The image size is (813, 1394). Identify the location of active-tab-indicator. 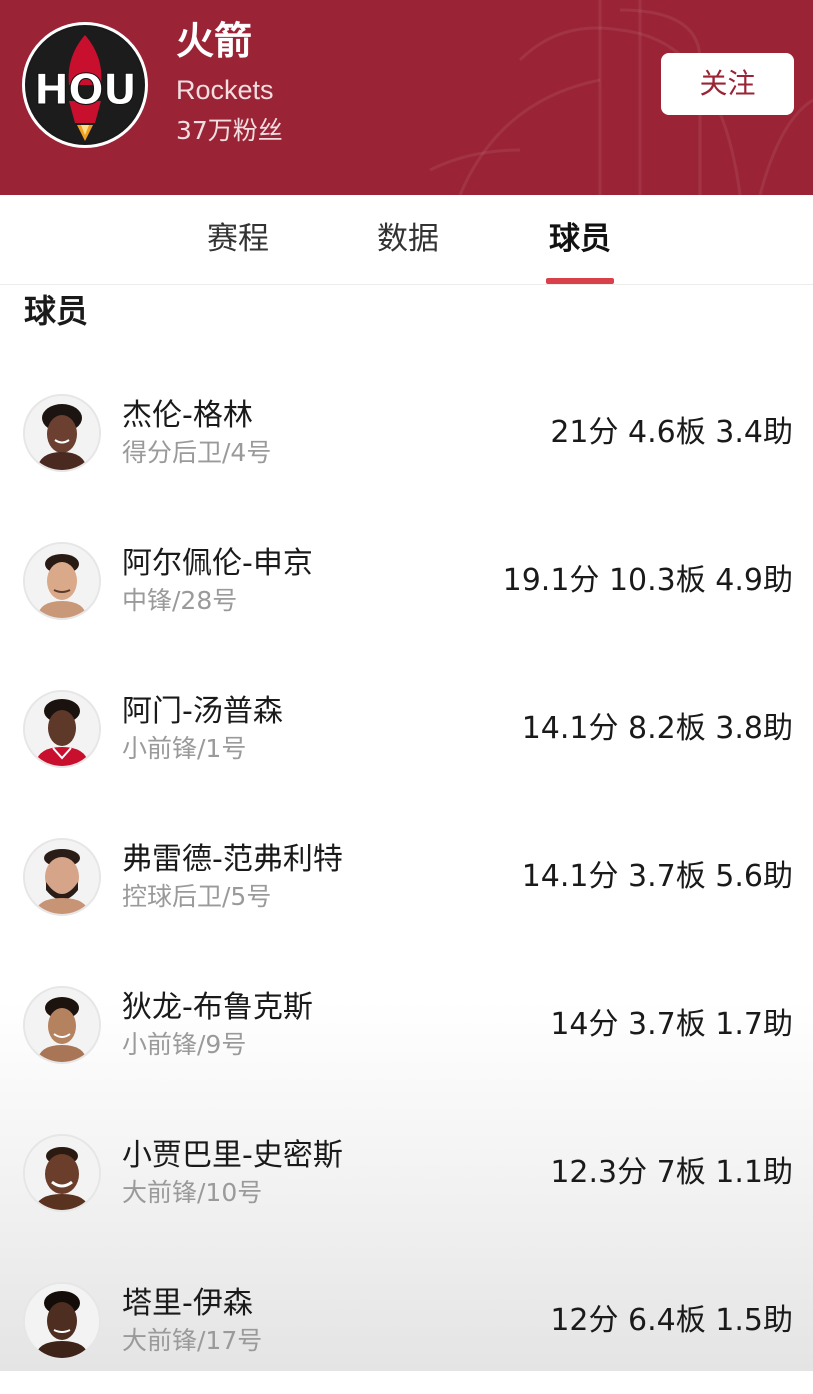
(580, 281).